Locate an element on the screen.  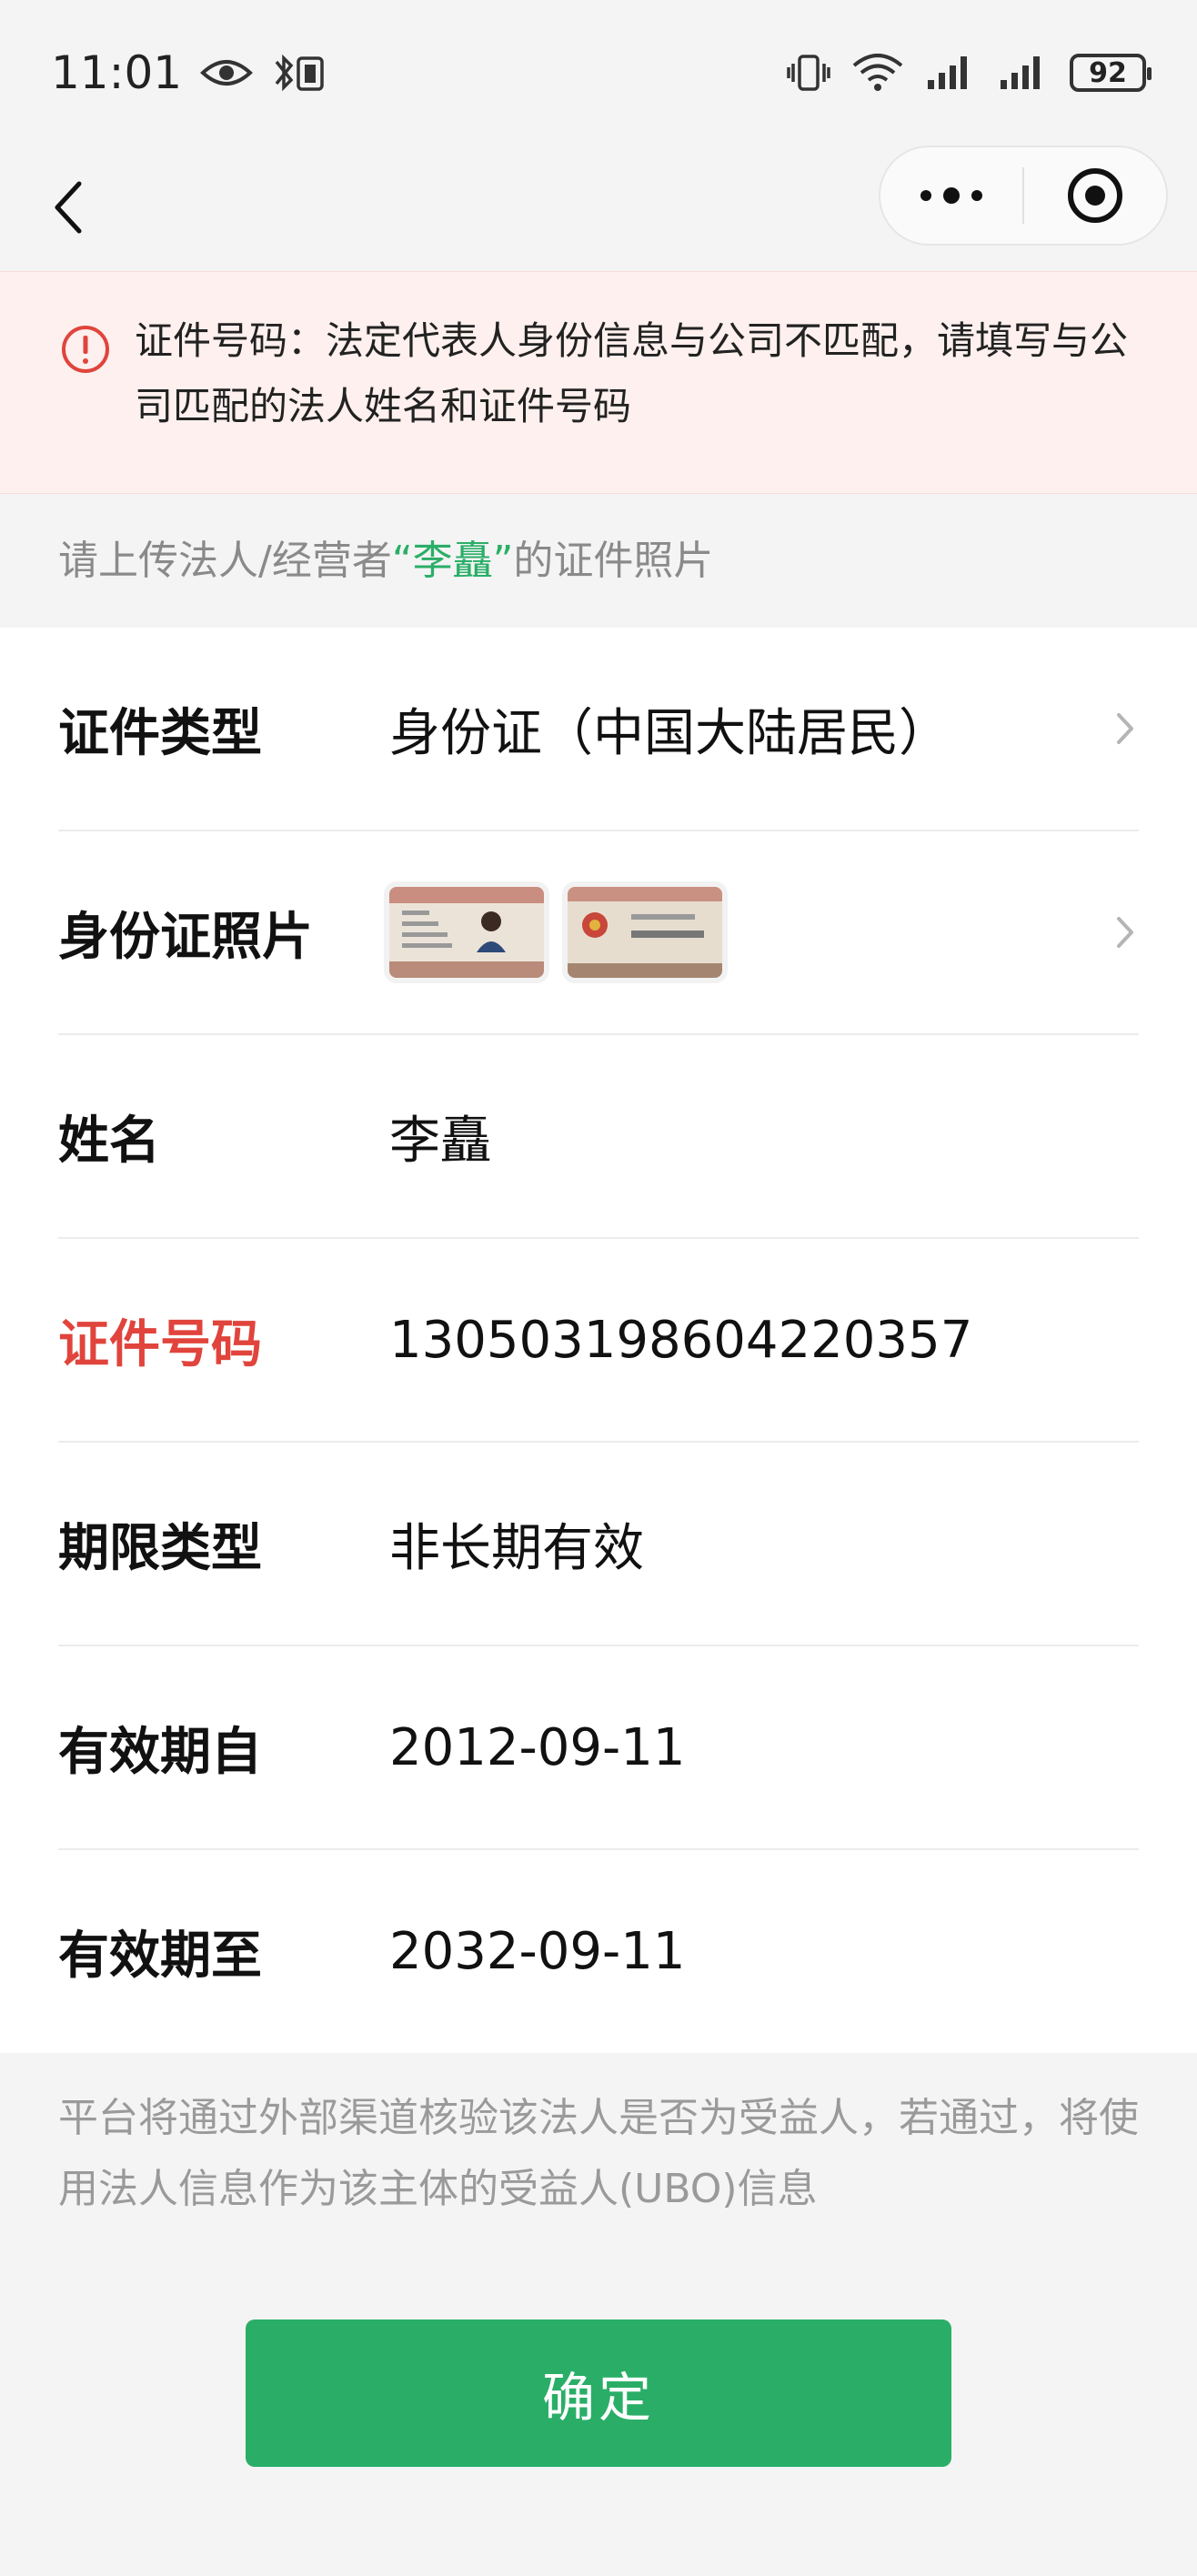
row-name: 姓名 李矗 is located at coordinates (598, 1137).